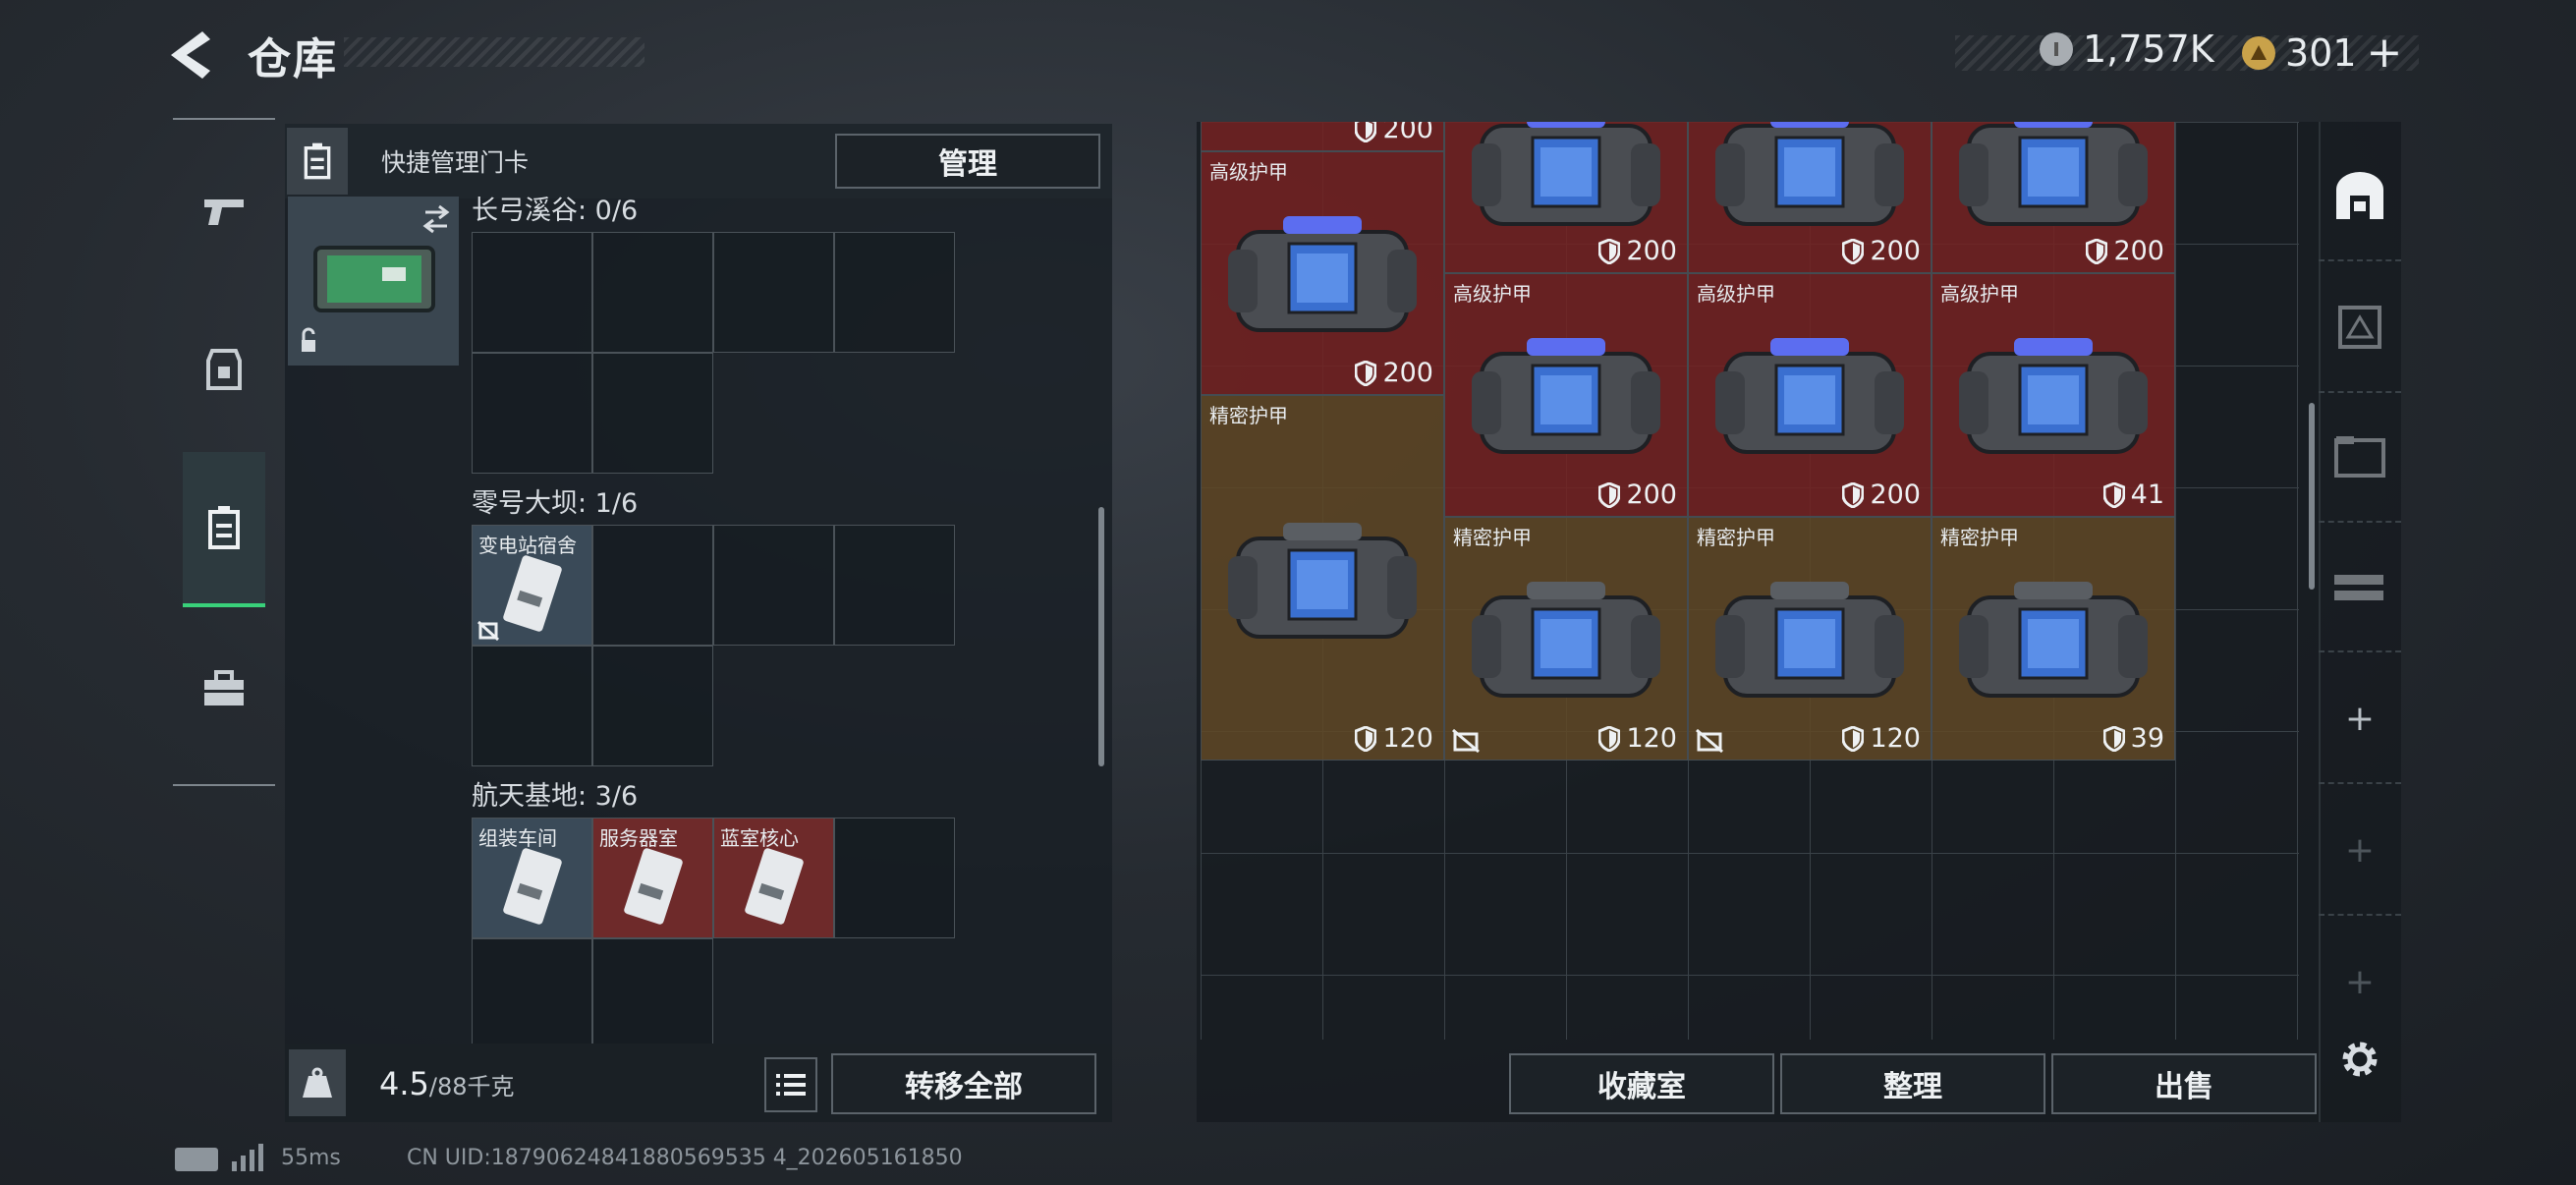 The height and width of the screenshot is (1185, 2576). I want to click on add-storage-button-disabled-2: +, so click(2360, 982).